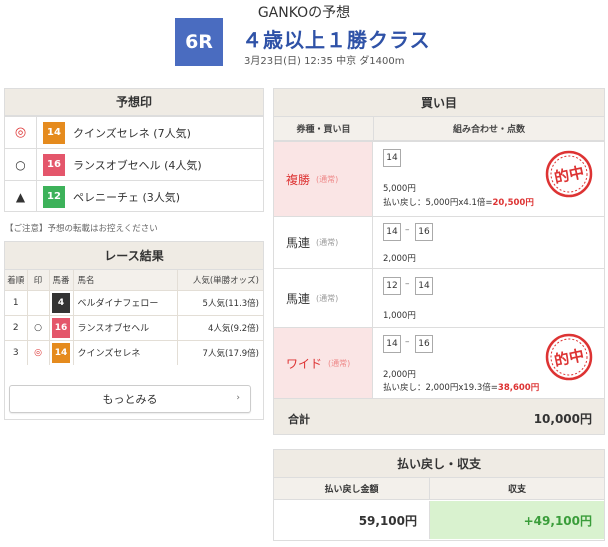 This screenshot has width=608, height=547. What do you see at coordinates (199, 42) in the screenshot?
I see `race-number-badge: 6R` at bounding box center [199, 42].